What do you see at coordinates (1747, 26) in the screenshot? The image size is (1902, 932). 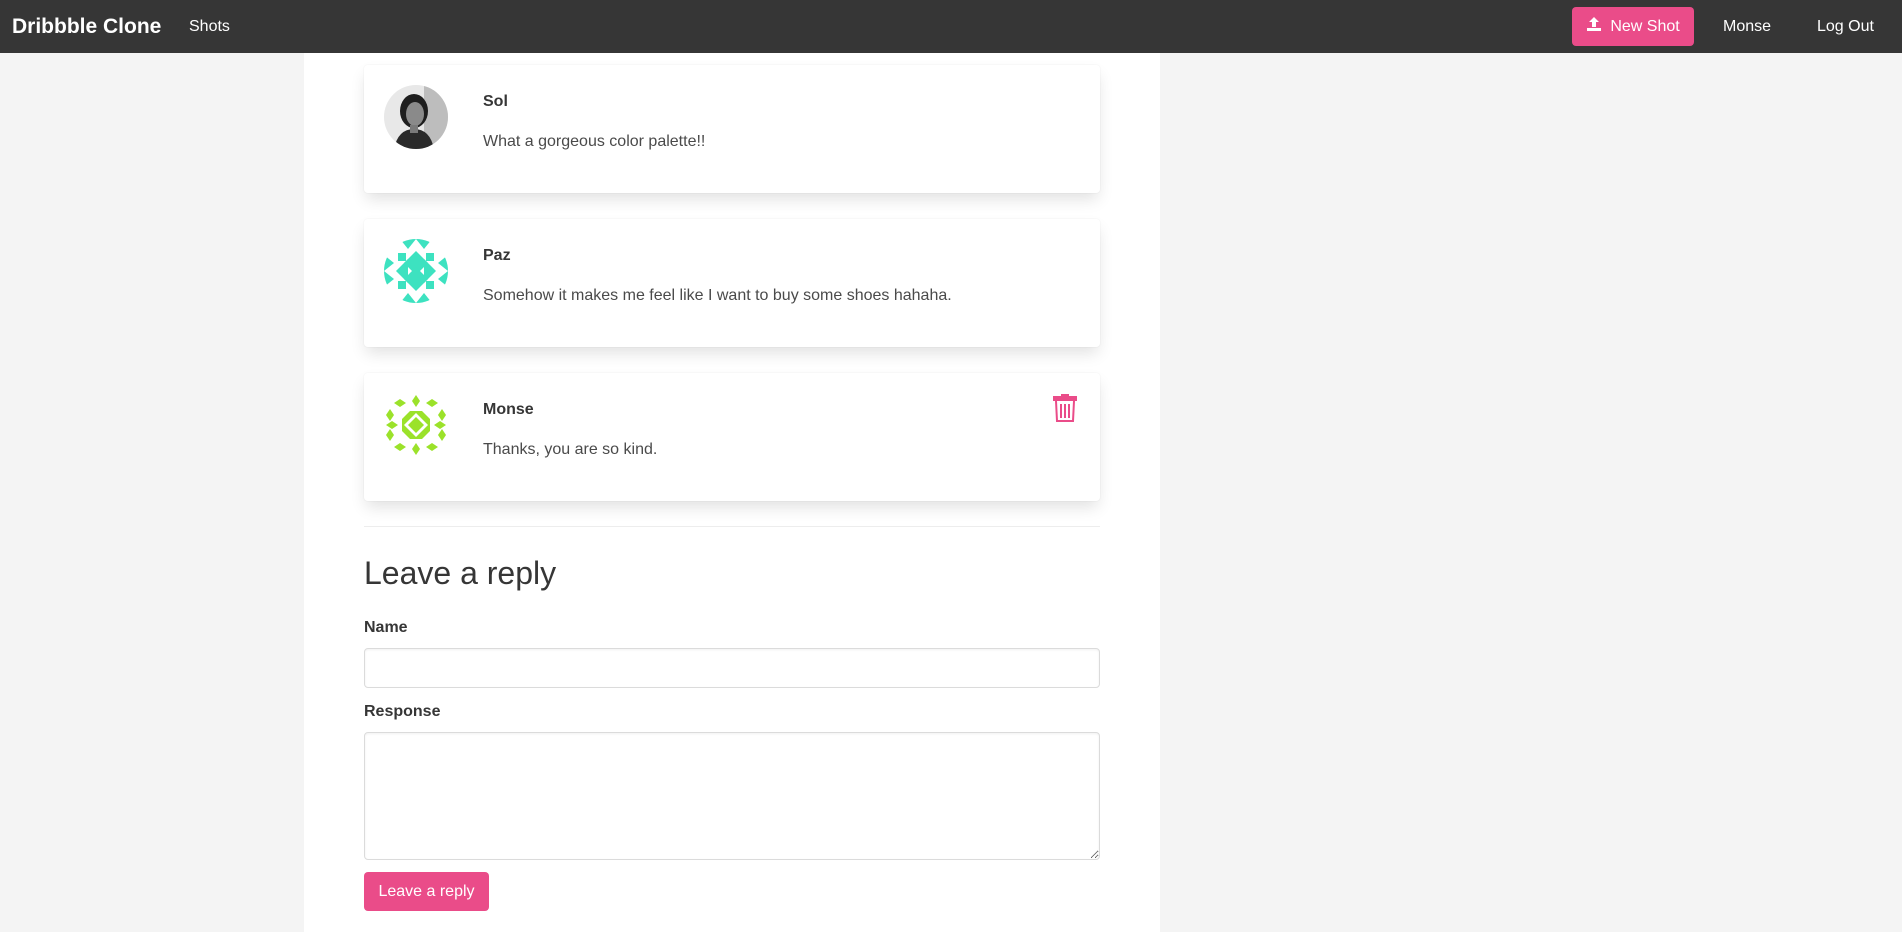 I see `nav-user-link: Monse` at bounding box center [1747, 26].